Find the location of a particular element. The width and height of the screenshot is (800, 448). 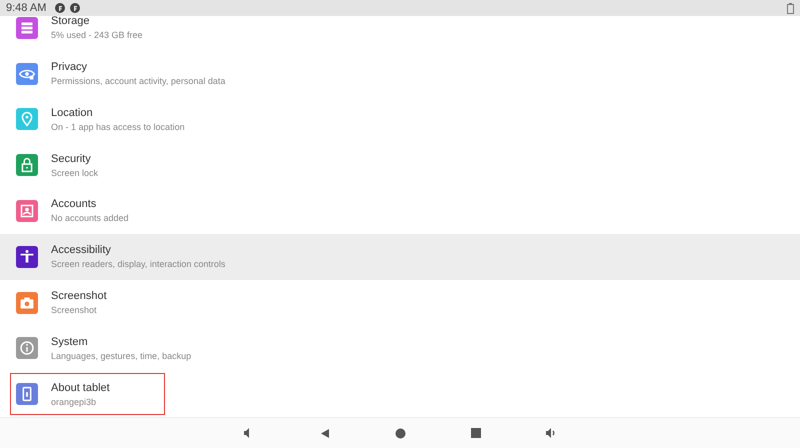

setting-summary: Languages, gestures, time, backup is located at coordinates (121, 355).